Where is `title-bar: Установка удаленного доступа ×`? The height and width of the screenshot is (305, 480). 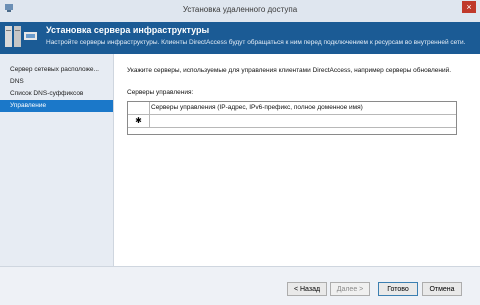 title-bar: Установка удаленного доступа × is located at coordinates (240, 11).